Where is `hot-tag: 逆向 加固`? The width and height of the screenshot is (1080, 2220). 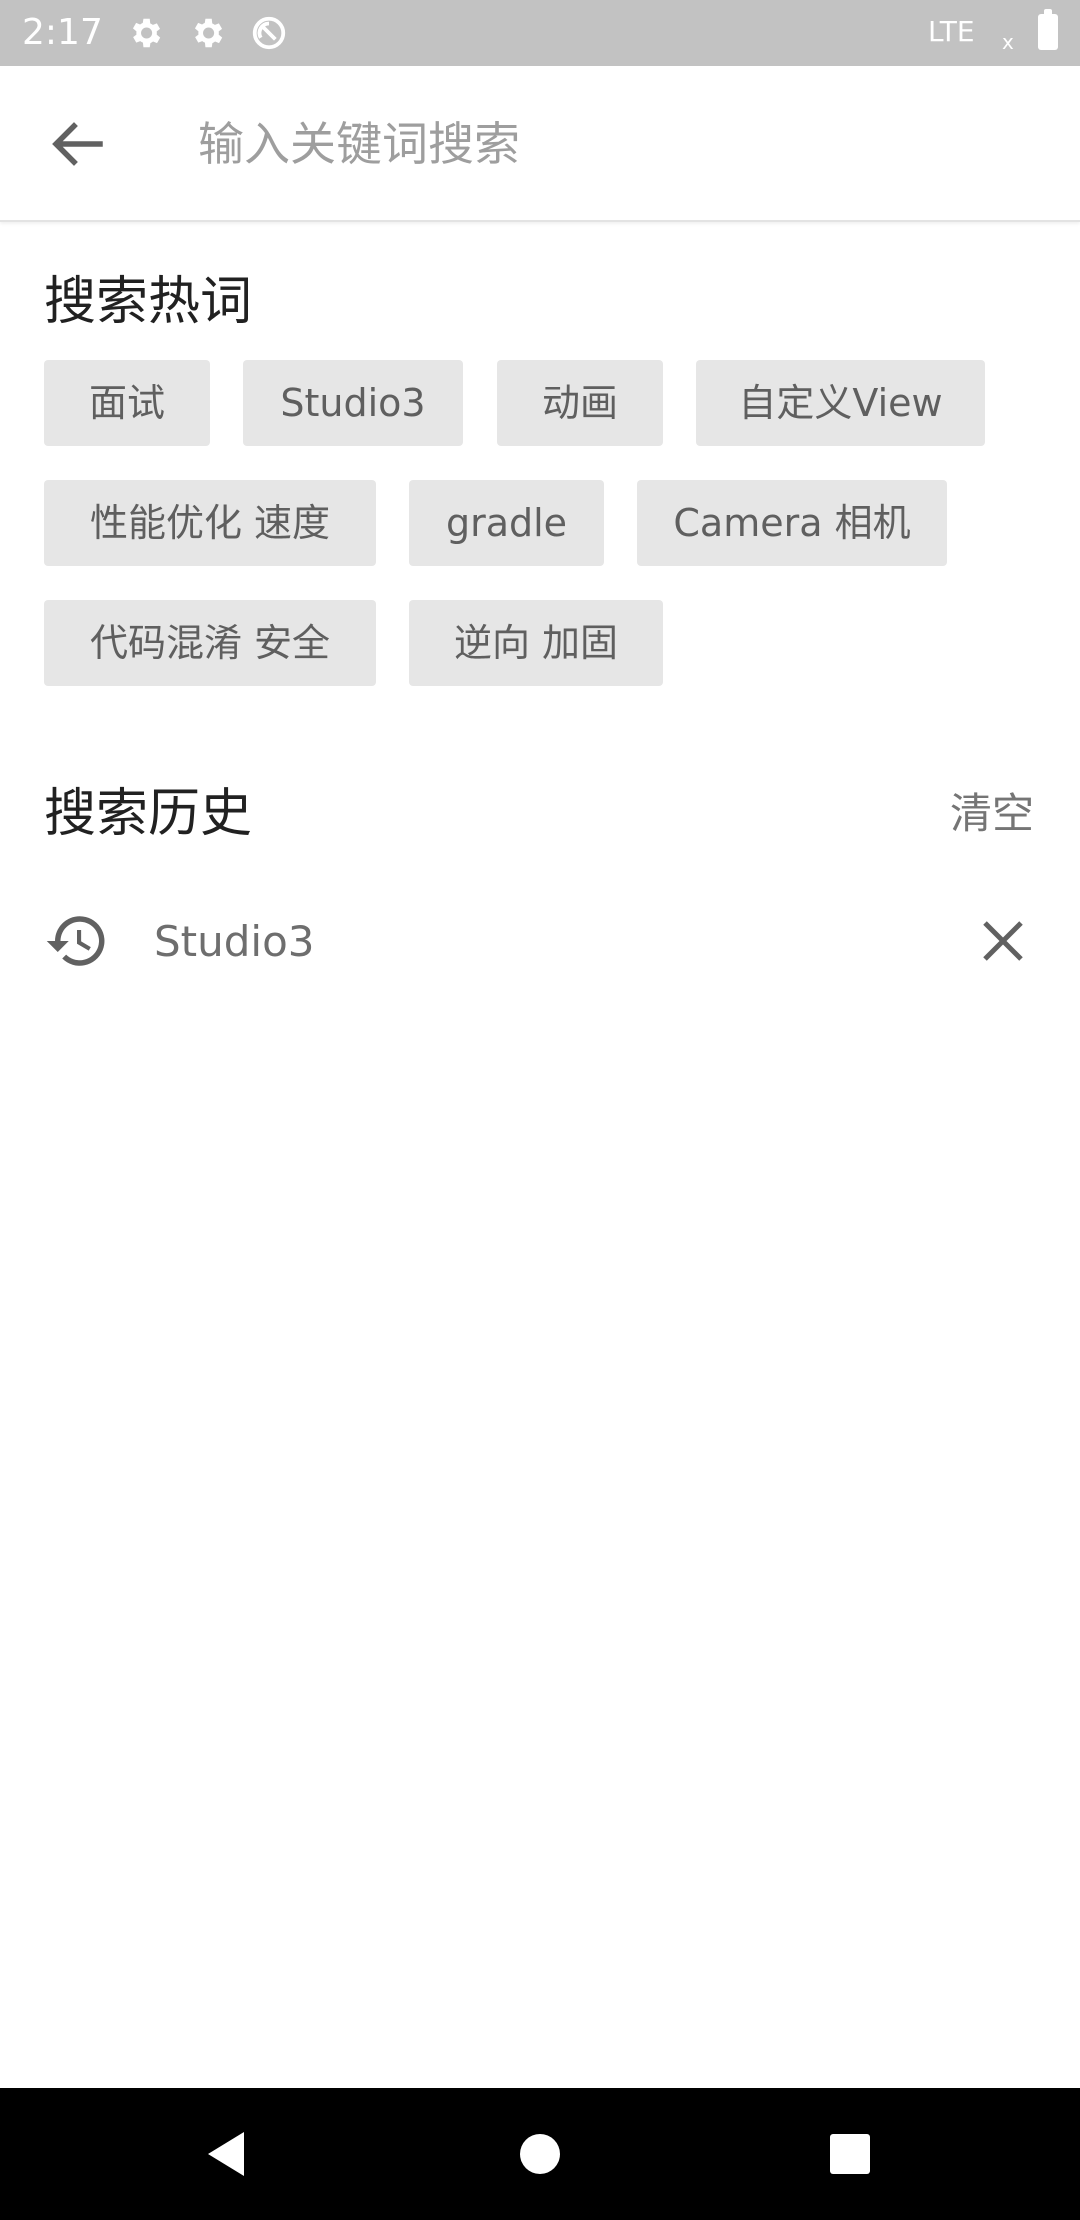 hot-tag: 逆向 加固 is located at coordinates (536, 643).